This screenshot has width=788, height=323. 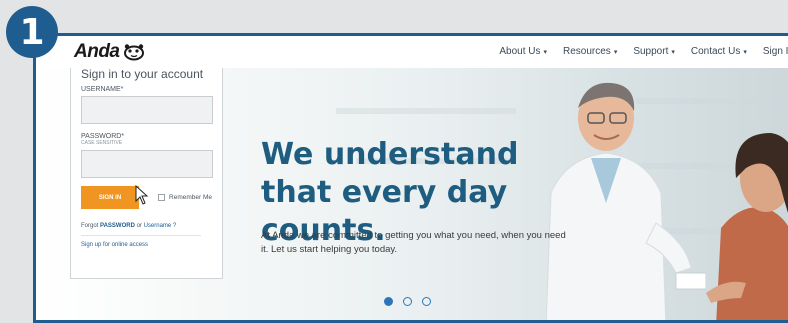 I want to click on anda-logo: Anda, so click(x=110, y=52).